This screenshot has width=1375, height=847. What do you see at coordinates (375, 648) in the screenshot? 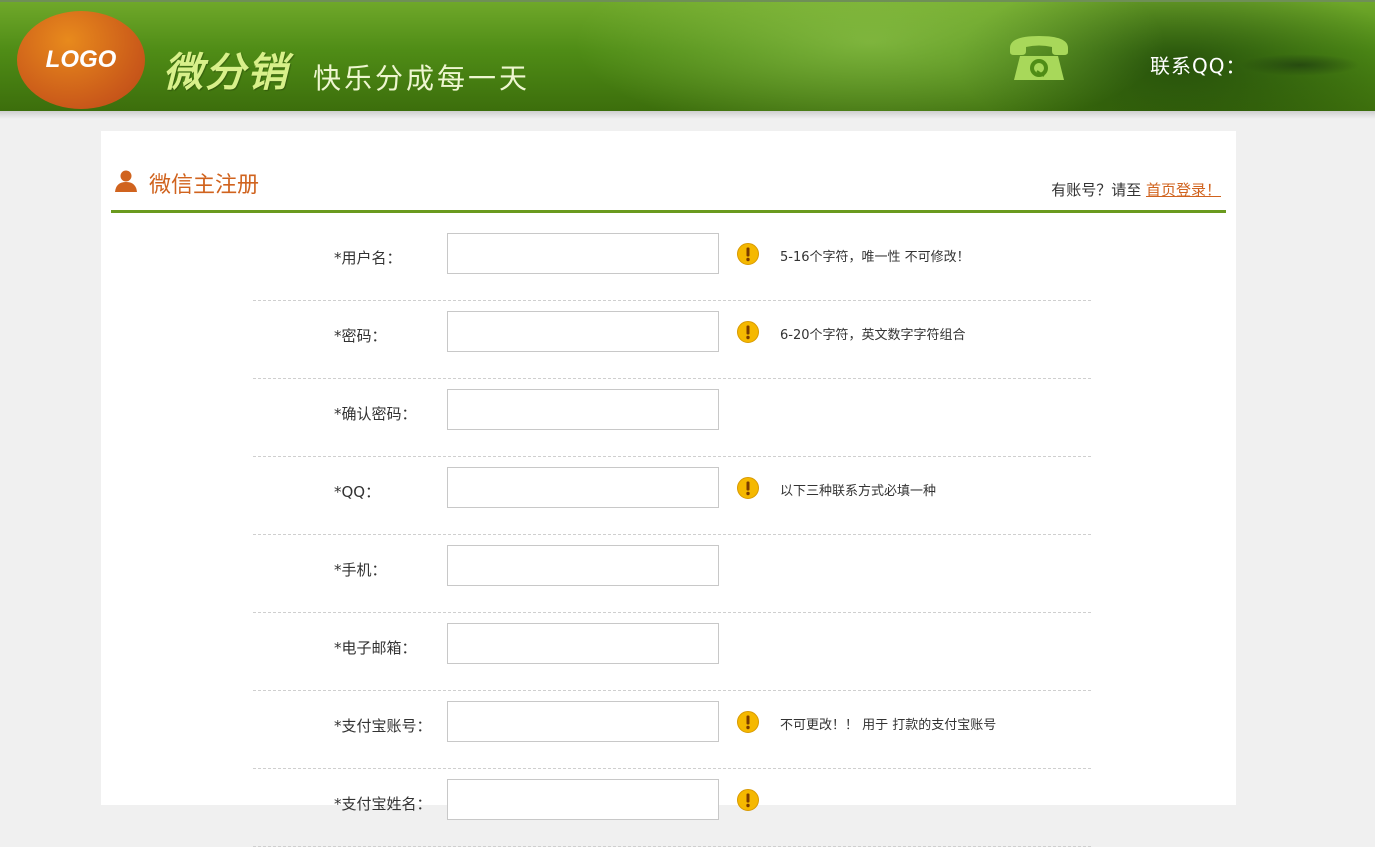
I see `email-label: *电子邮箱：` at bounding box center [375, 648].